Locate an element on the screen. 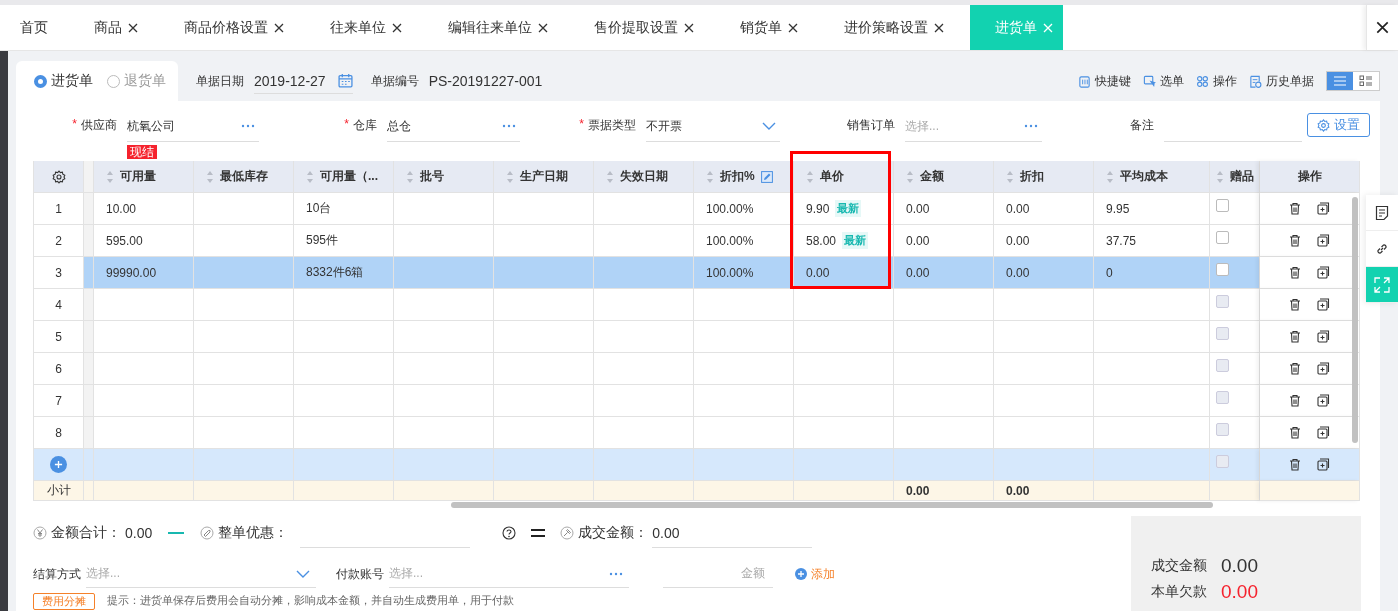 This screenshot has width=1398, height=611. toolbar-button: 选单 is located at coordinates (1163, 81).